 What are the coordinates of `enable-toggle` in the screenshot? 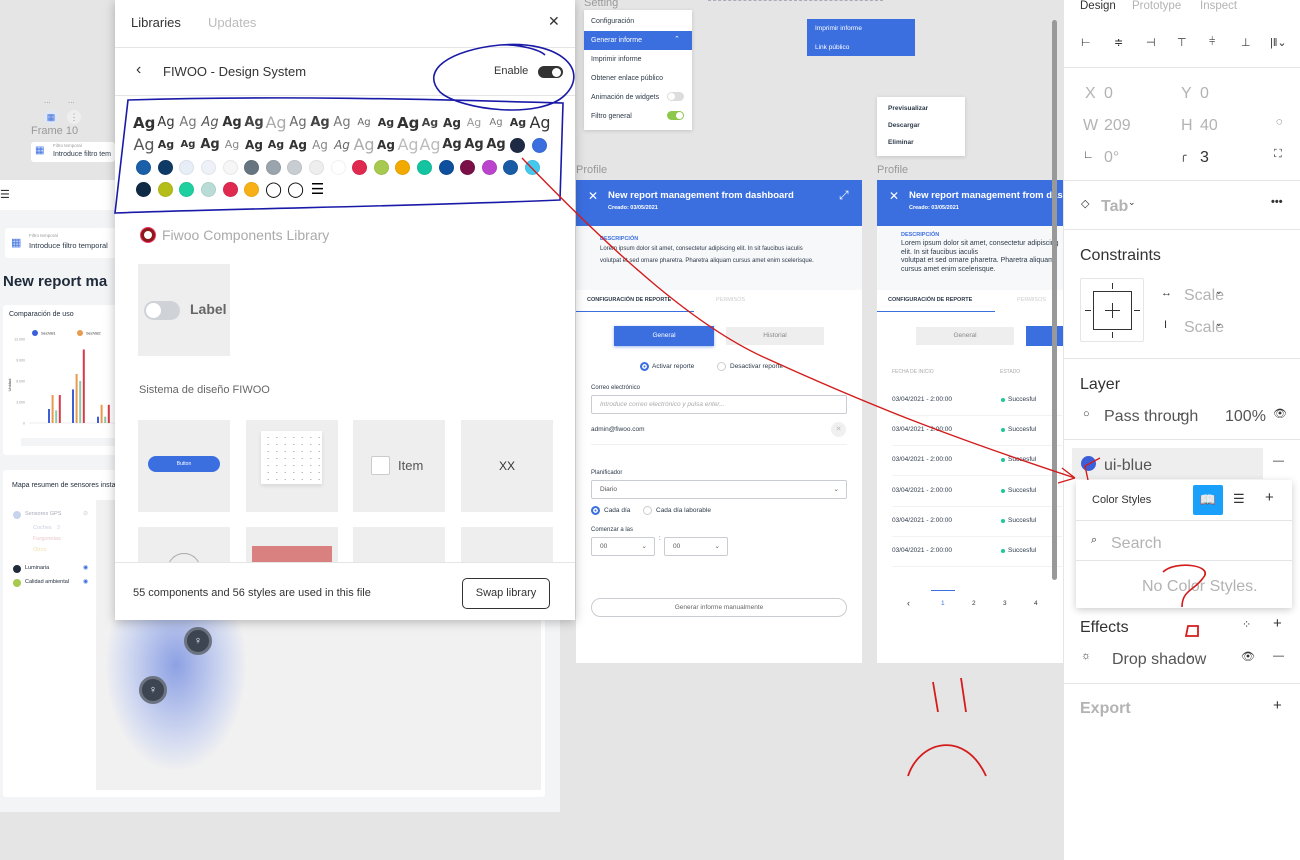 It's located at (550, 72).